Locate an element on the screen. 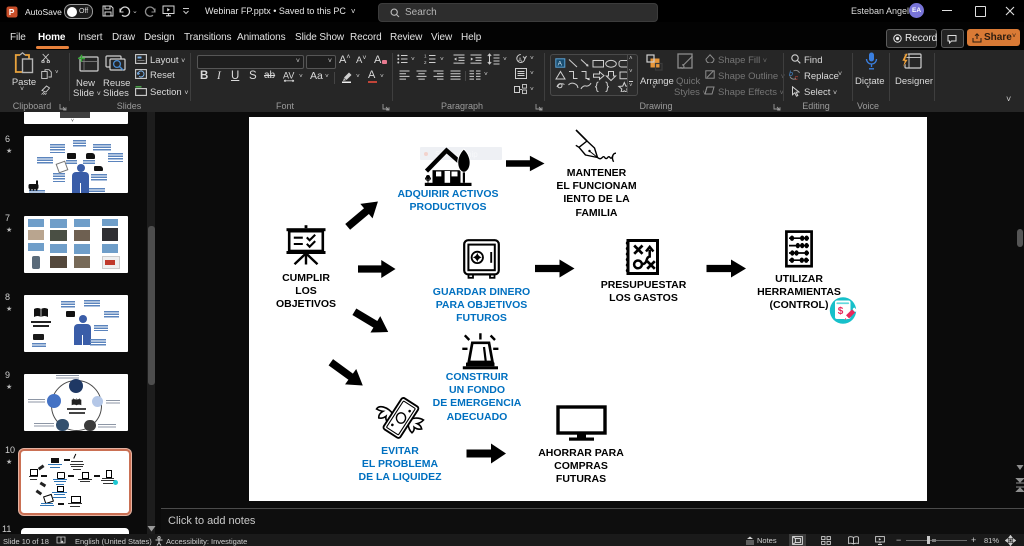  svg-text: AV is located at coordinates (288, 76).